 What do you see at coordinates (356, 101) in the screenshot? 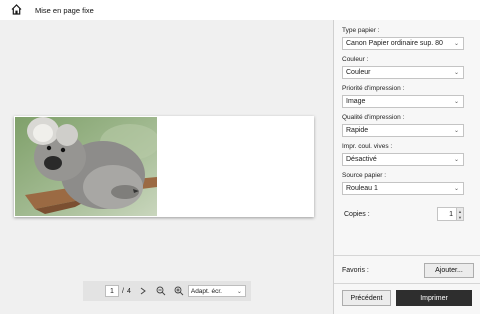
I see `print-priority-value: Image` at bounding box center [356, 101].